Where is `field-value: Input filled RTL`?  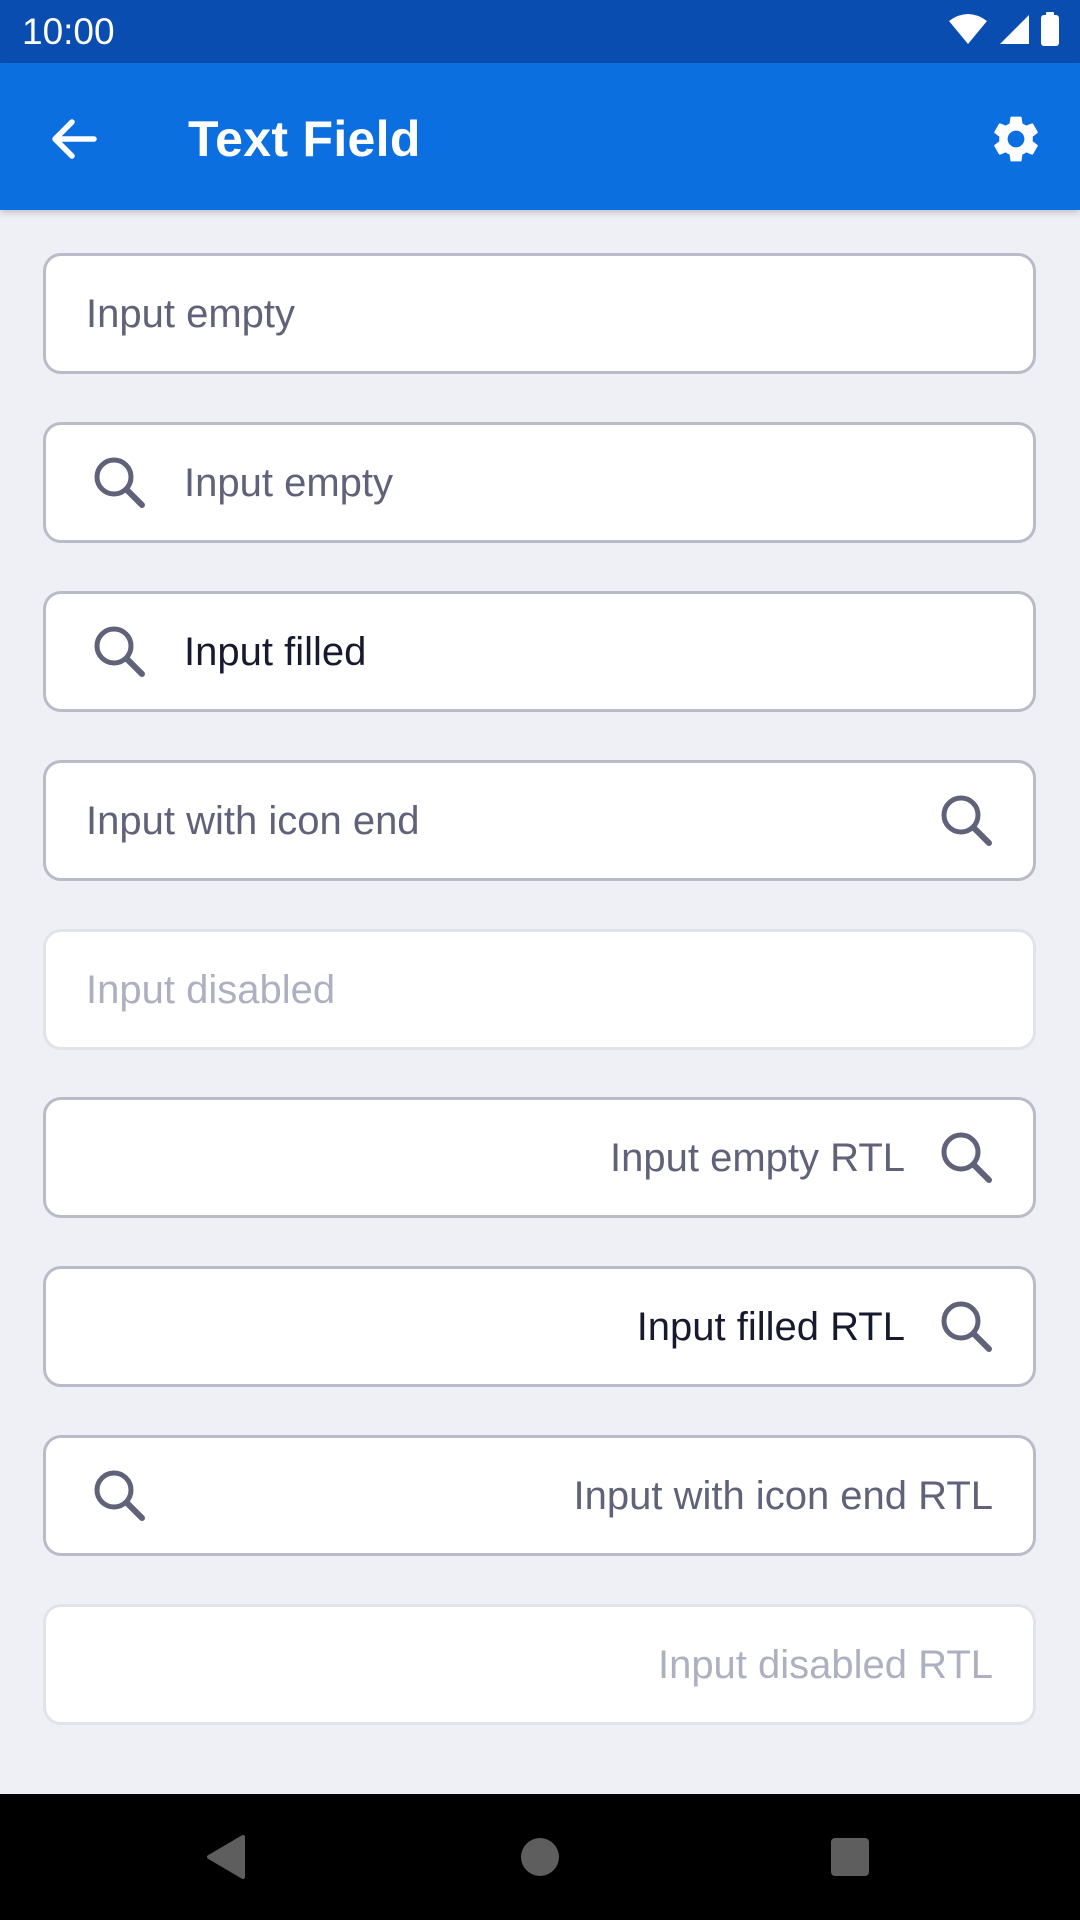
field-value: Input filled RTL is located at coordinates (770, 1326).